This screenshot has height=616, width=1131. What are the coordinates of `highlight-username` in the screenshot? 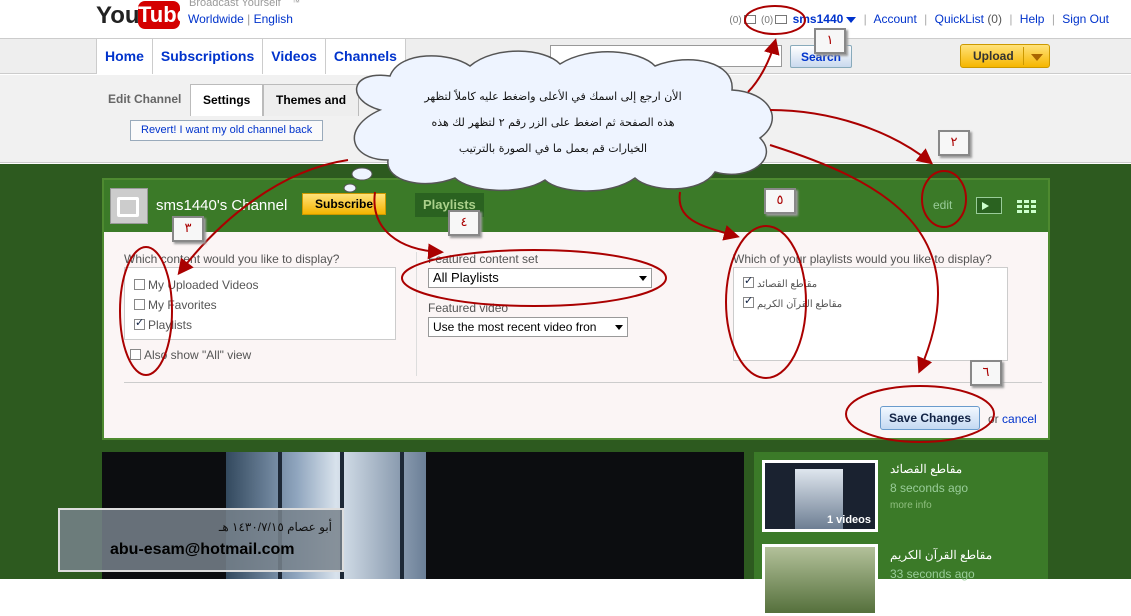 It's located at (775, 20).